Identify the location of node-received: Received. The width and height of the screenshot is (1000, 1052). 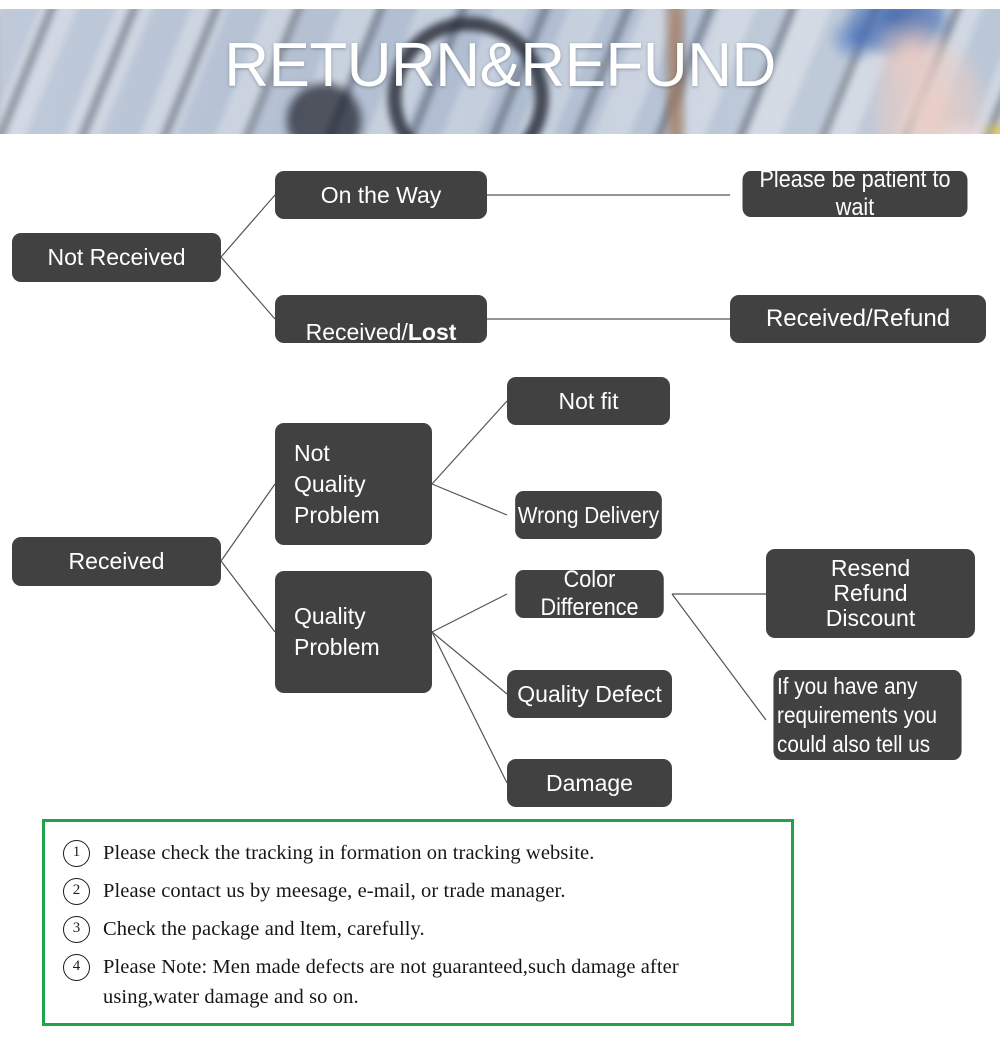
(116, 561).